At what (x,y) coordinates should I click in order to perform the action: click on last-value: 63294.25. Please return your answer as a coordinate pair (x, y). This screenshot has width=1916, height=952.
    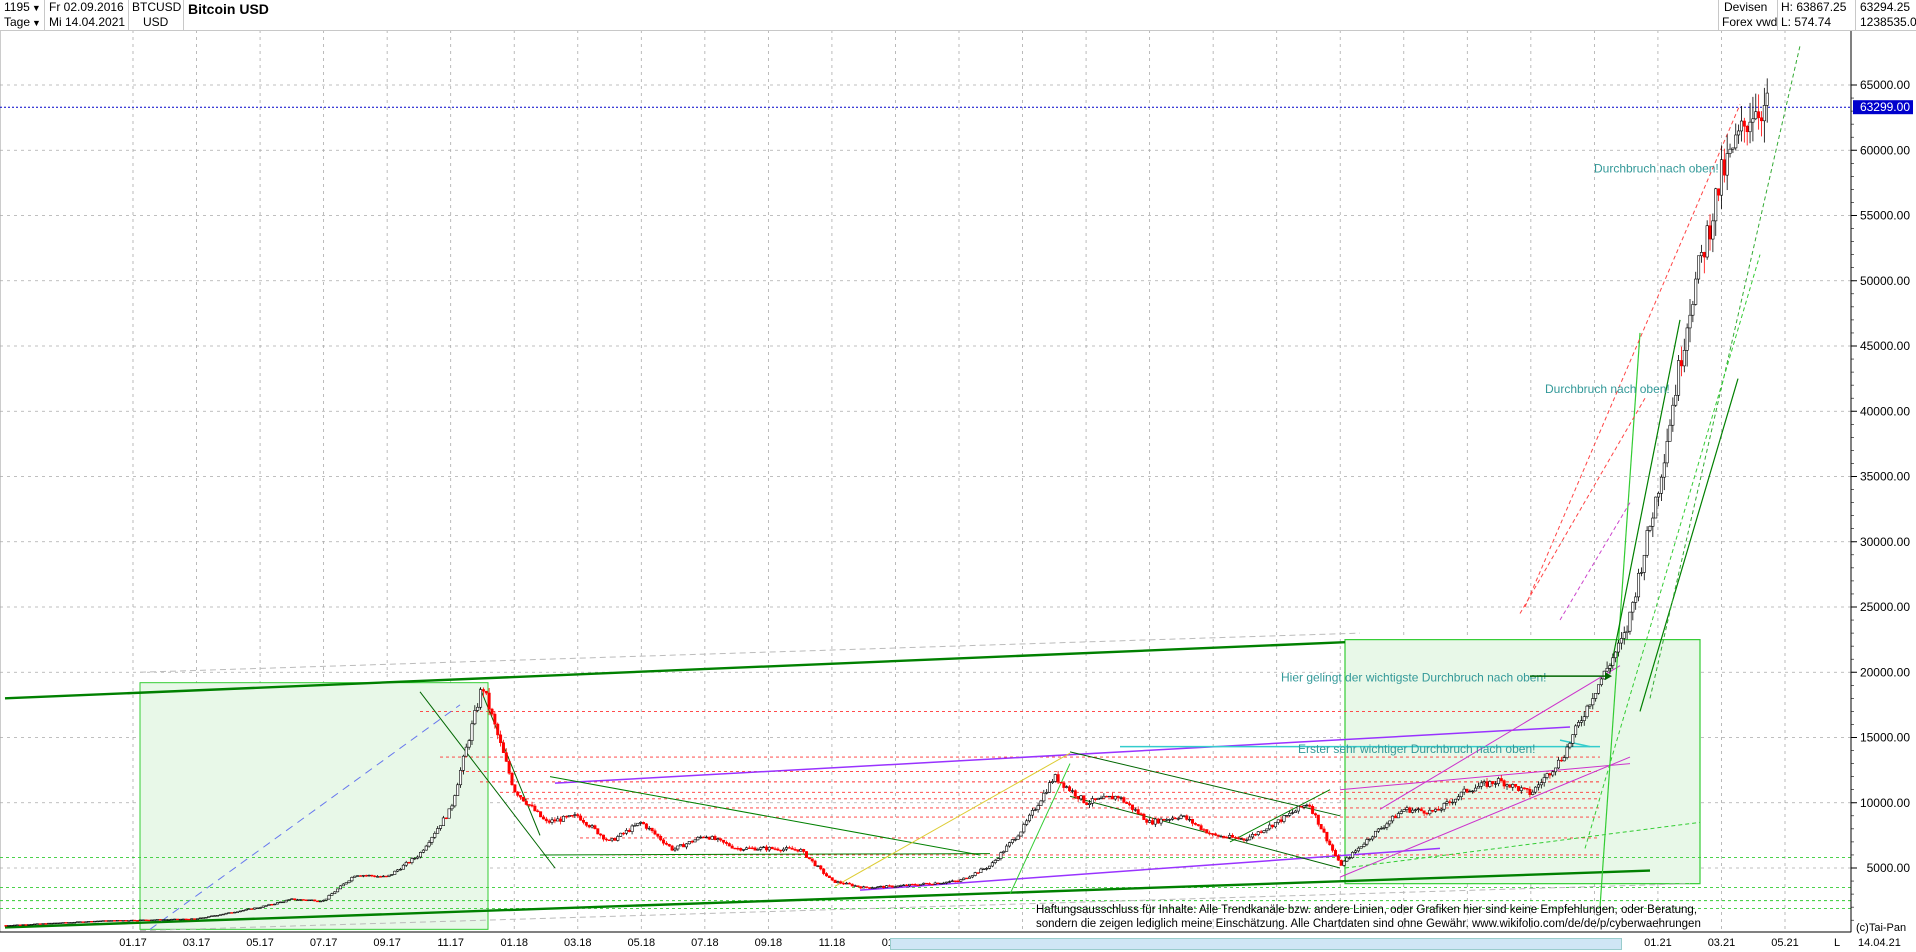
    Looking at the image, I should click on (1885, 7).